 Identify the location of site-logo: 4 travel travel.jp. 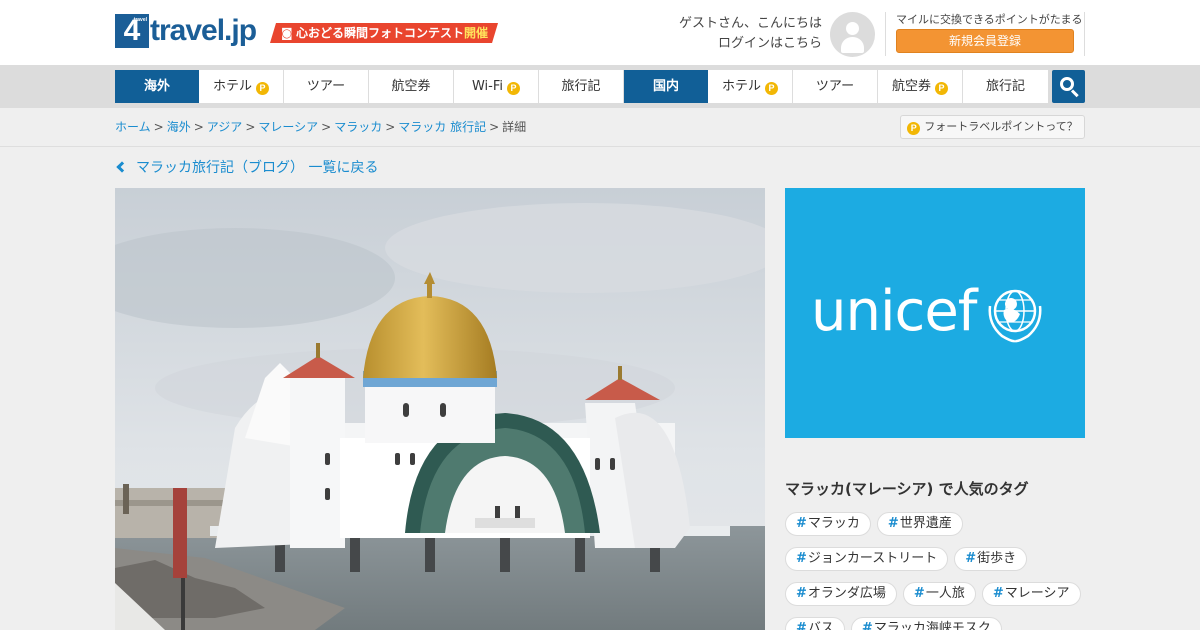
(186, 30).